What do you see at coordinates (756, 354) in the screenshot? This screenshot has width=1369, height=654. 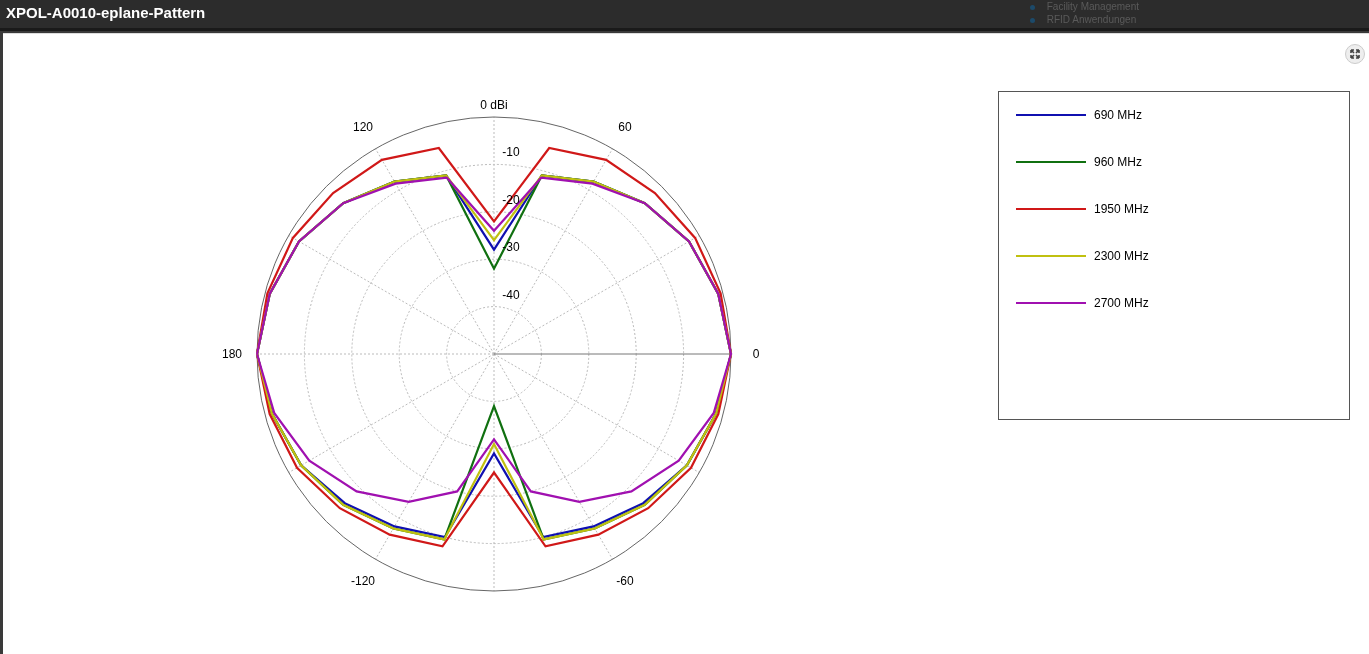 I see `angle-label: 0` at bounding box center [756, 354].